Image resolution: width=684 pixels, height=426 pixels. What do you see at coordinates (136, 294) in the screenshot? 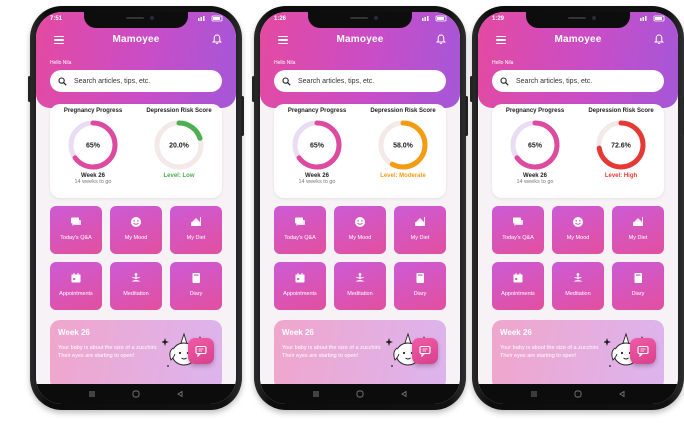
I see `tile-label: Meditation` at bounding box center [136, 294].